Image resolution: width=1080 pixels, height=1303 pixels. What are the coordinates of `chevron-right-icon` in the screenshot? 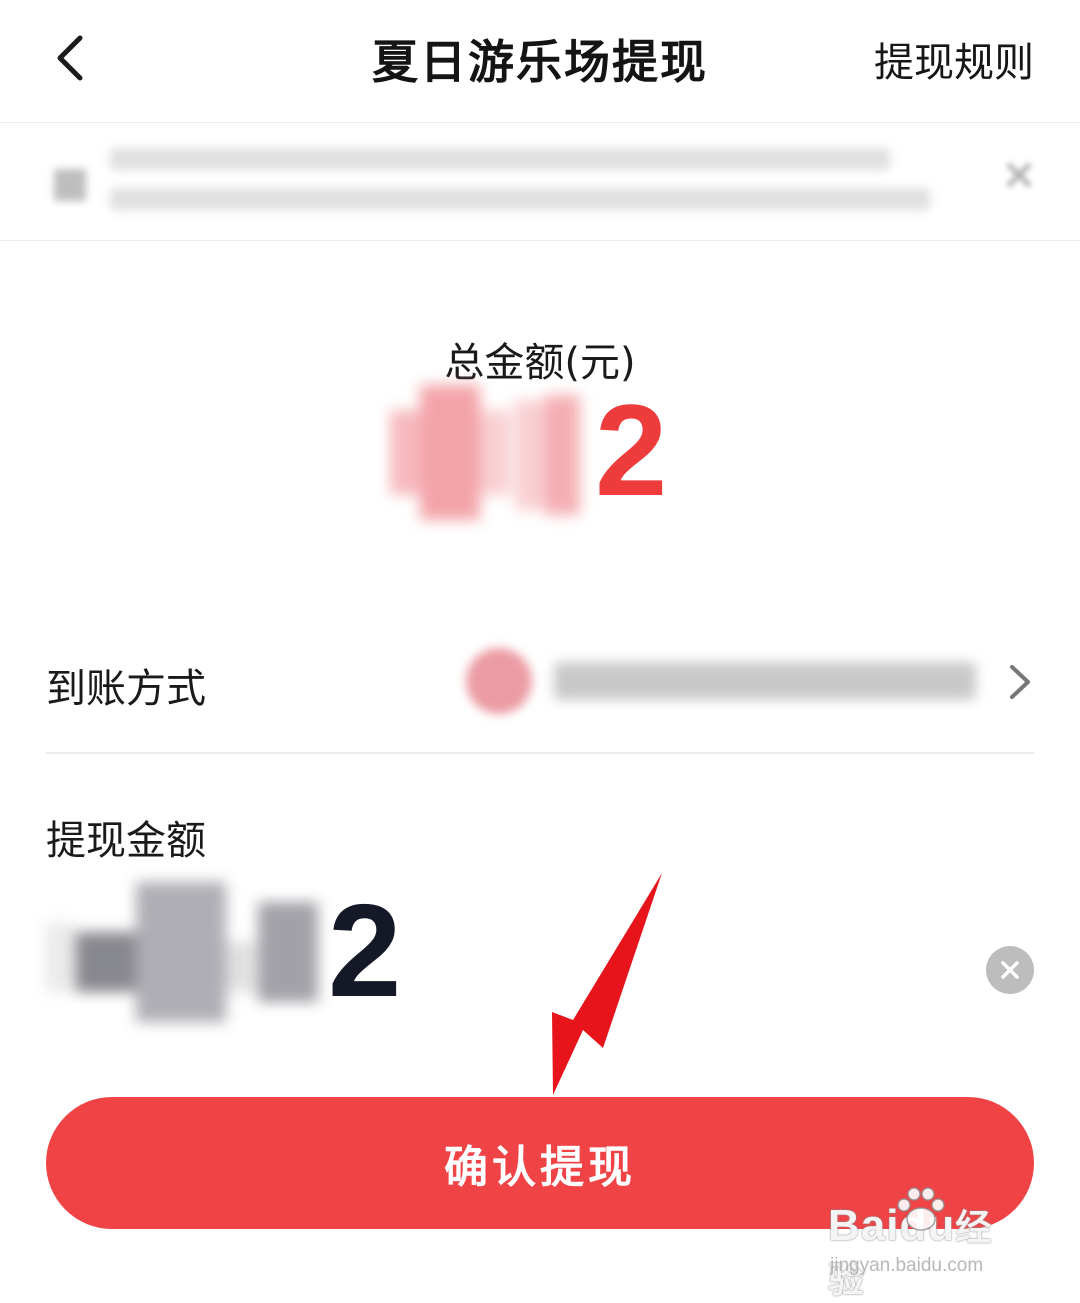 It's located at (1020, 682).